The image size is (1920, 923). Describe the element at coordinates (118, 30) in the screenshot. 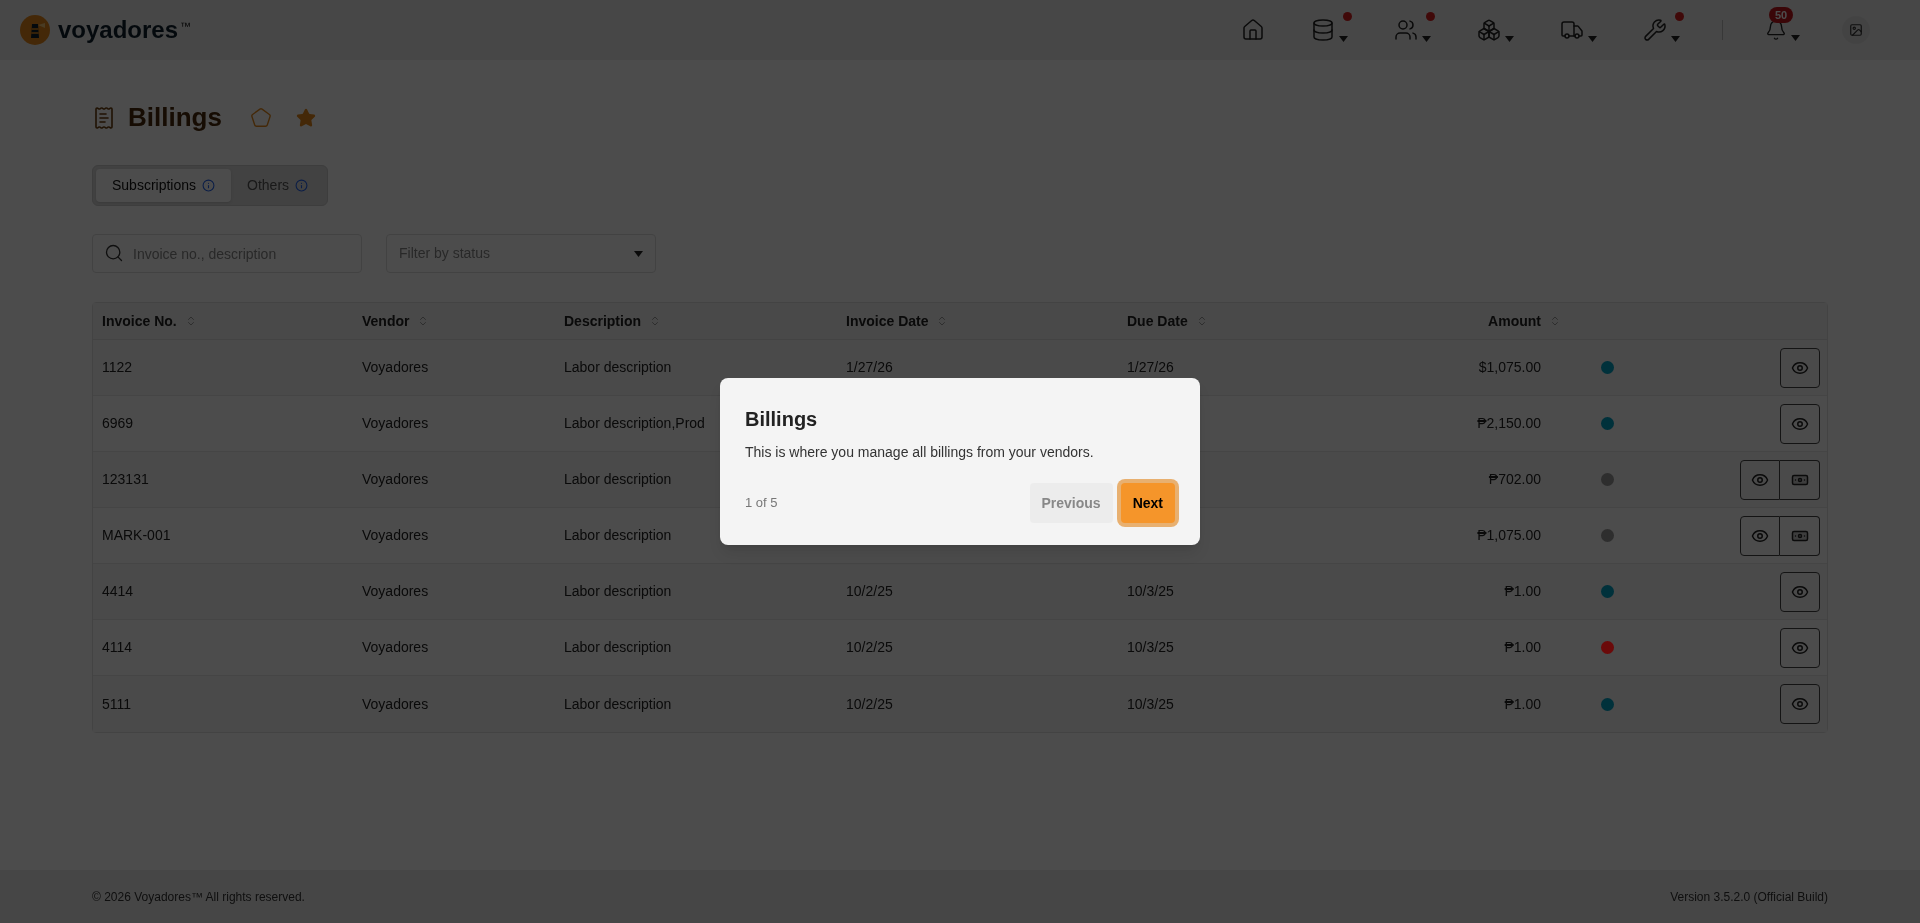

I see `brand-name: voyadores` at that location.